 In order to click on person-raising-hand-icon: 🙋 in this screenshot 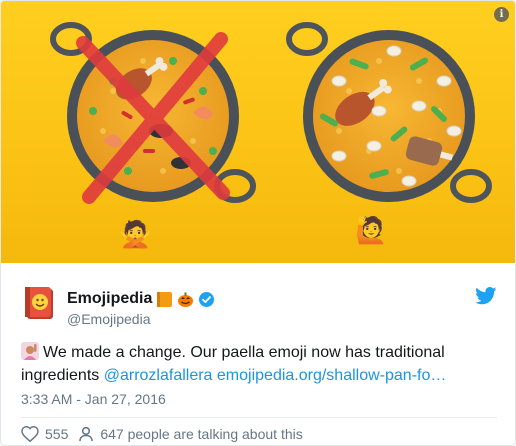, I will do `click(371, 230)`.